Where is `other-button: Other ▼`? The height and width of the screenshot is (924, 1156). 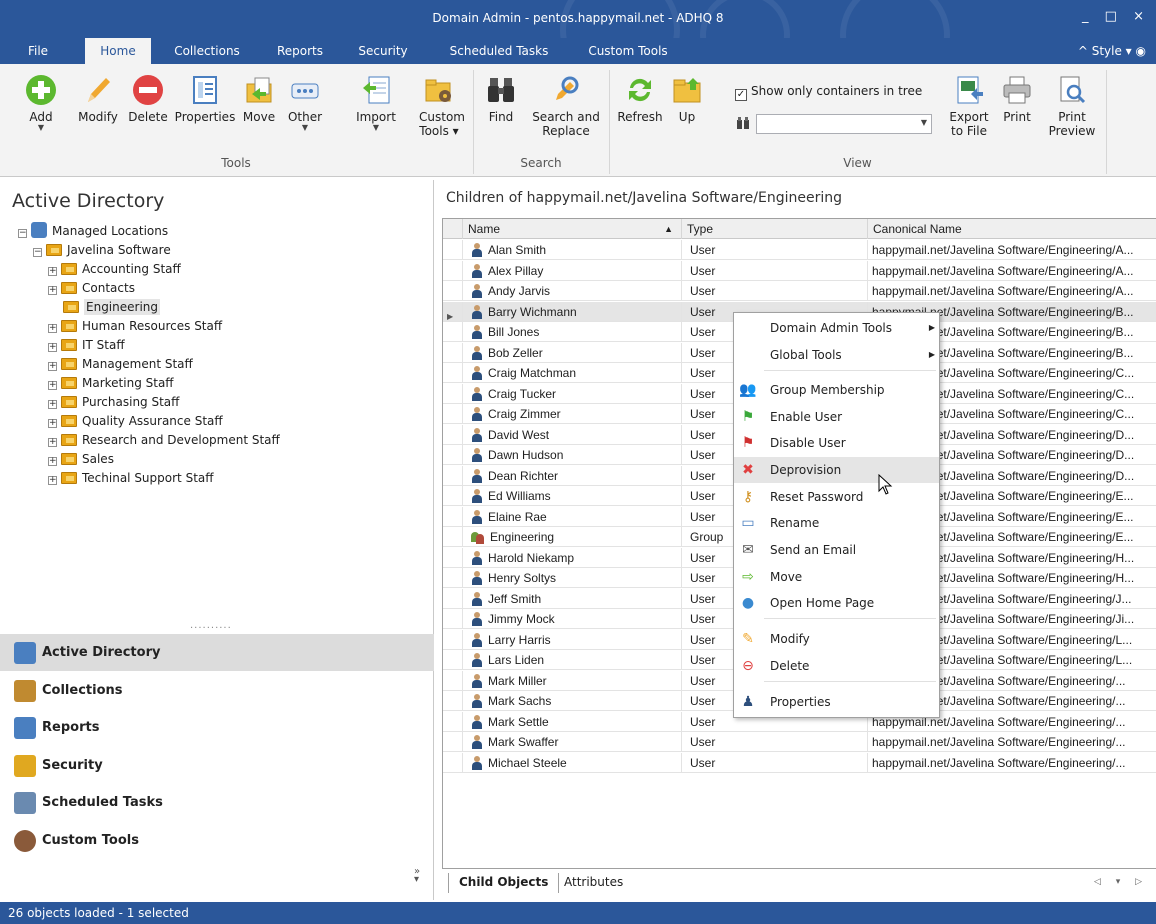
other-button: Other ▼ is located at coordinates (305, 103).